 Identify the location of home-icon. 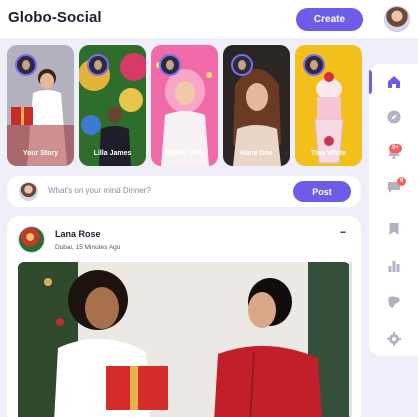
(393, 82).